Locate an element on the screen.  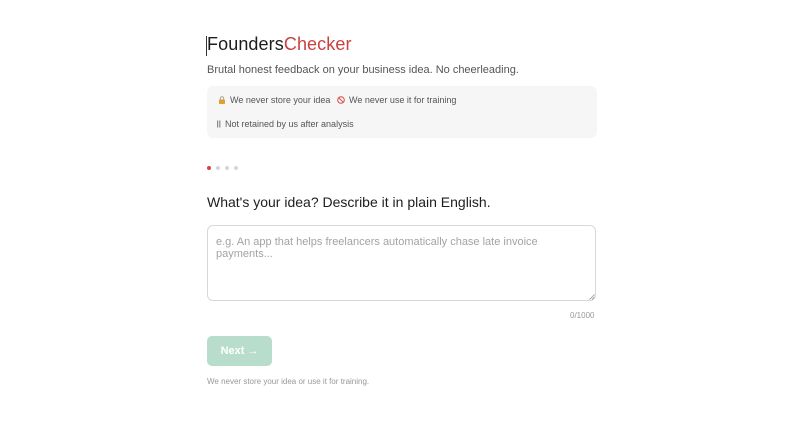
privacy-item-label: We never store your idea is located at coordinates (280, 100).